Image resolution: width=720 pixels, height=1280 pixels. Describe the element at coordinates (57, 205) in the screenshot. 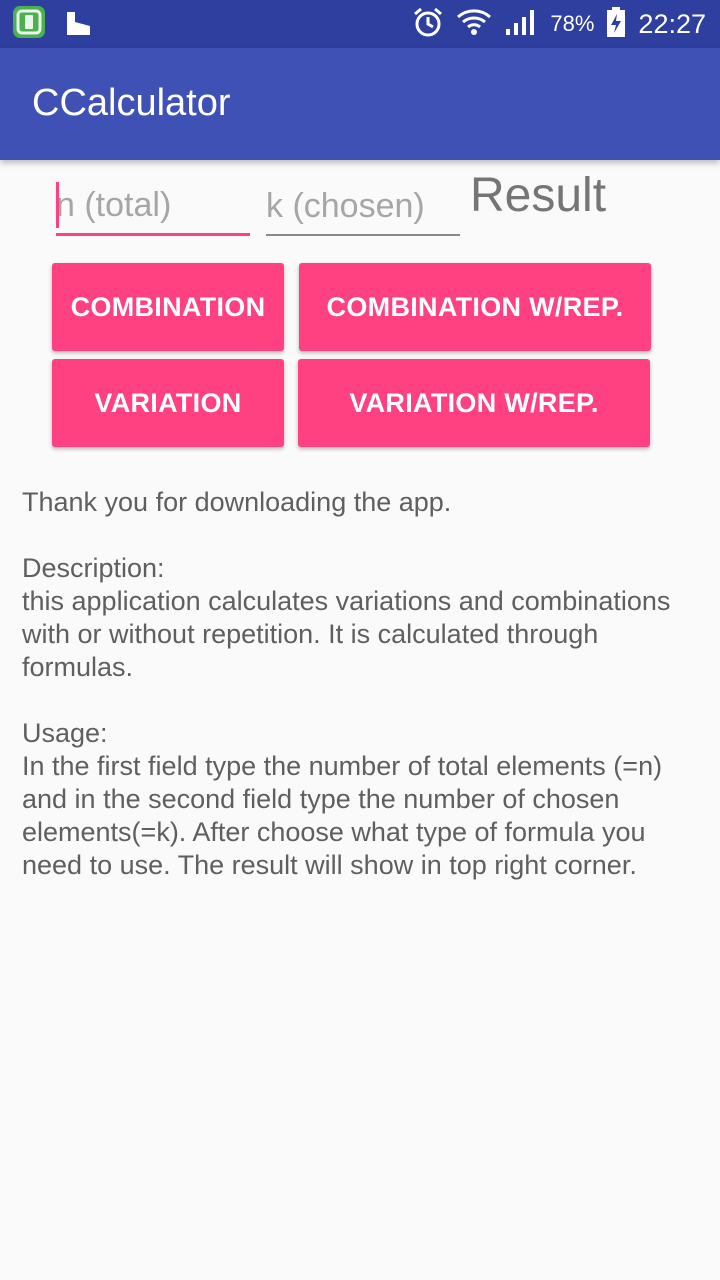

I see `text-cursor` at that location.